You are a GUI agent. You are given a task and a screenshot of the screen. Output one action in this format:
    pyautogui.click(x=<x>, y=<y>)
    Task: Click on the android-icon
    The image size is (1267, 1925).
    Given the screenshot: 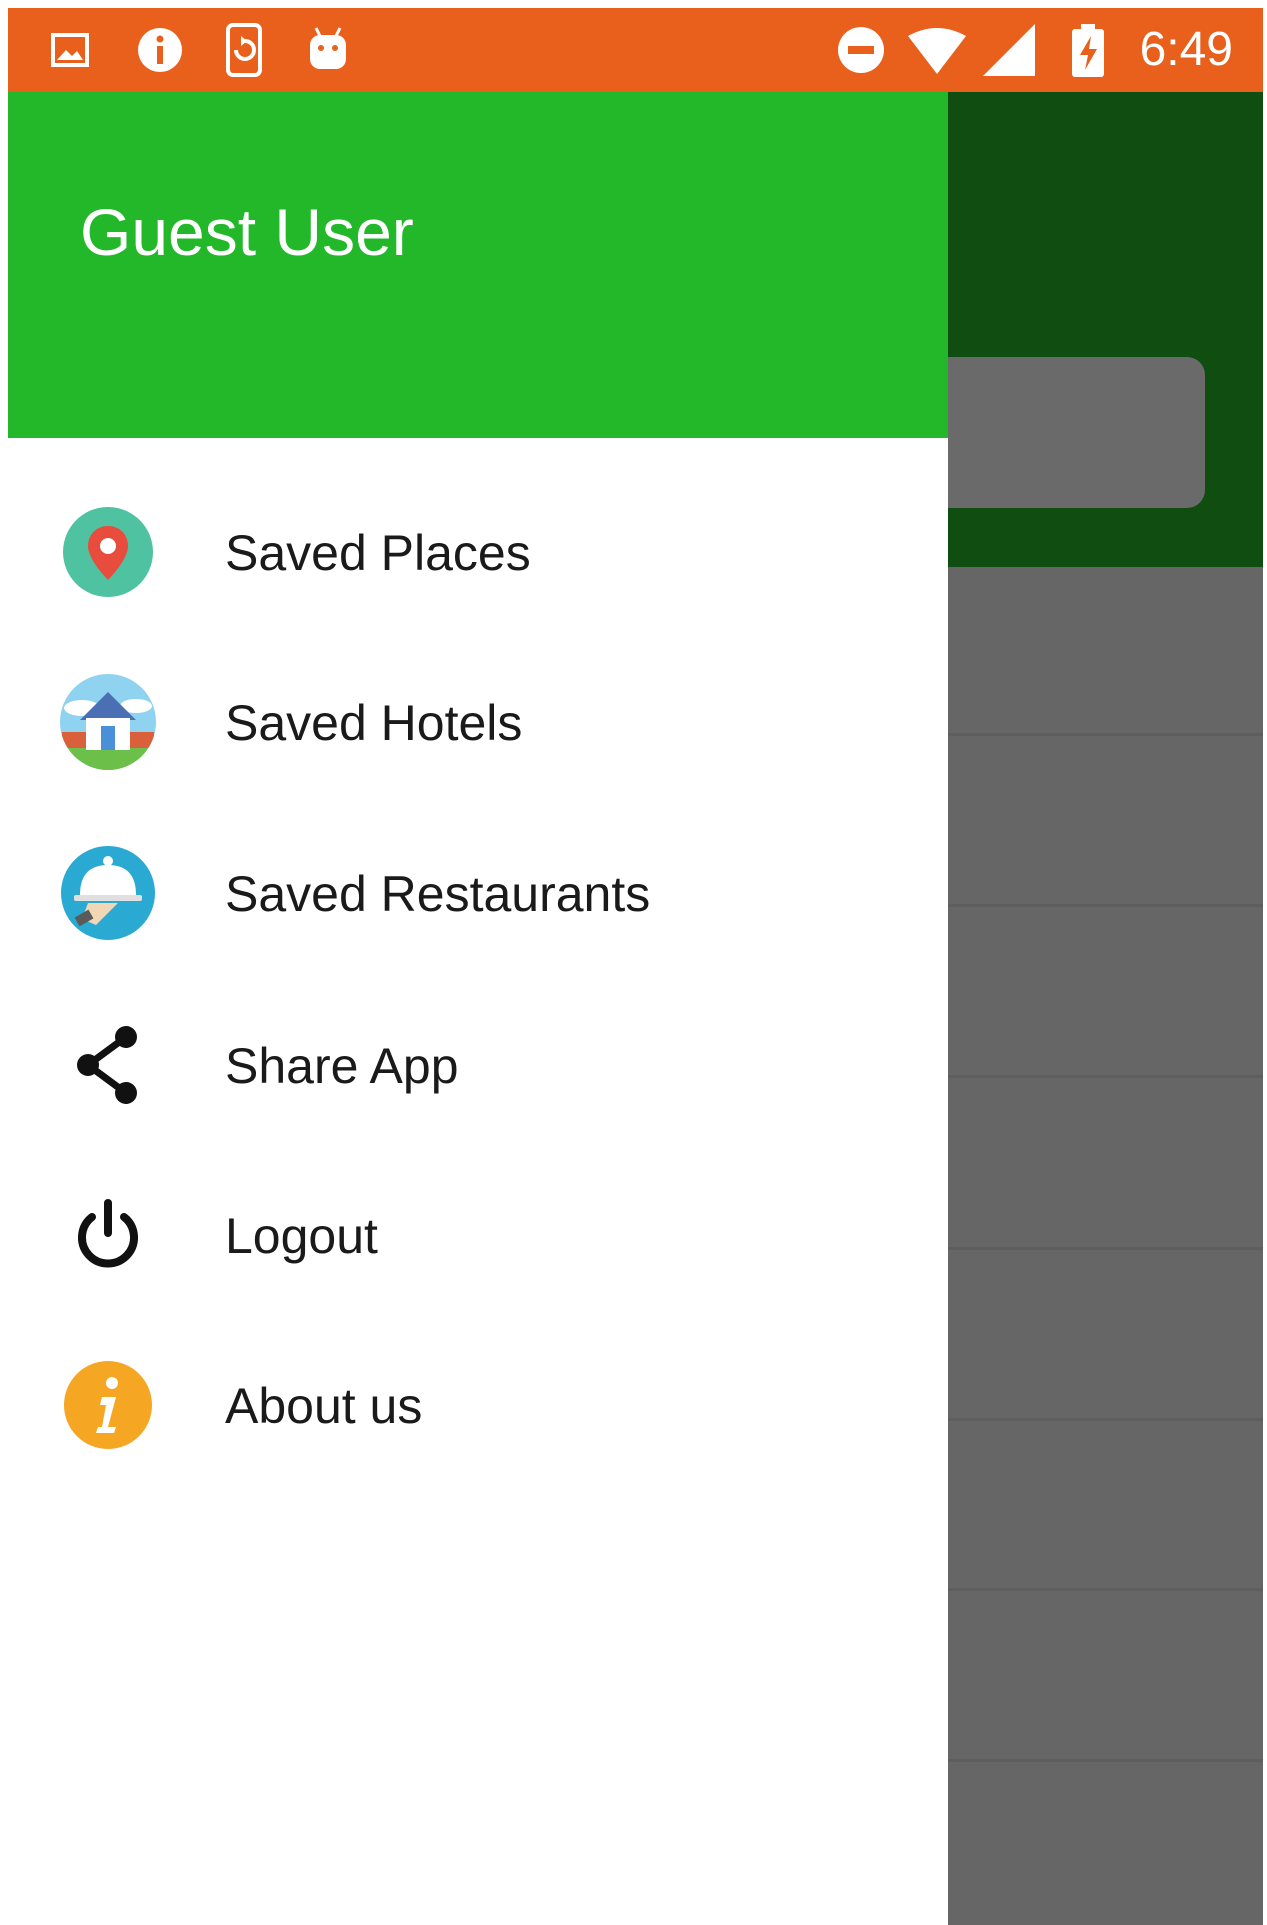 What is the action you would take?
    pyautogui.click(x=328, y=48)
    